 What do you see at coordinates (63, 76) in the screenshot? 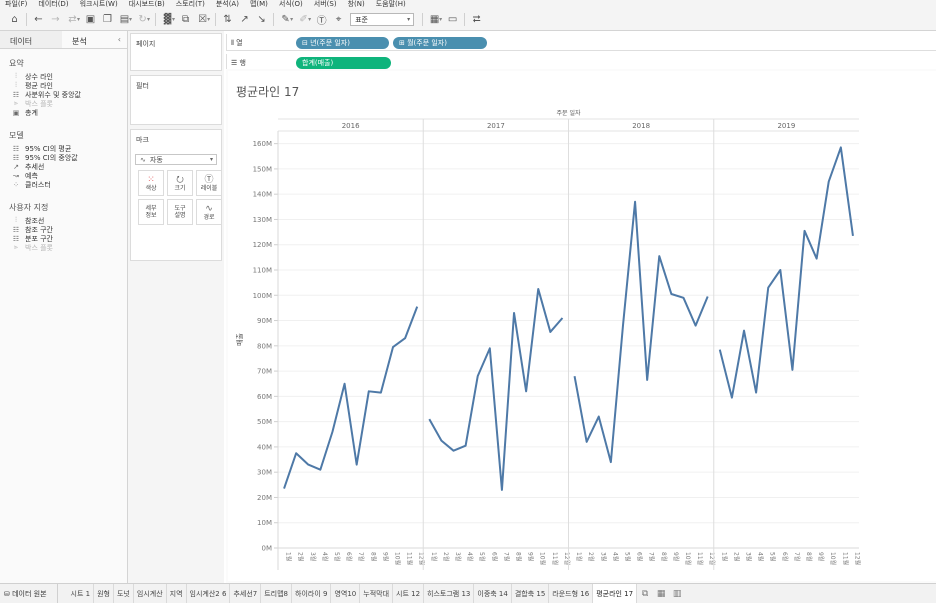
I see `analytics-item: ⫶ 상수 라인` at bounding box center [63, 76].